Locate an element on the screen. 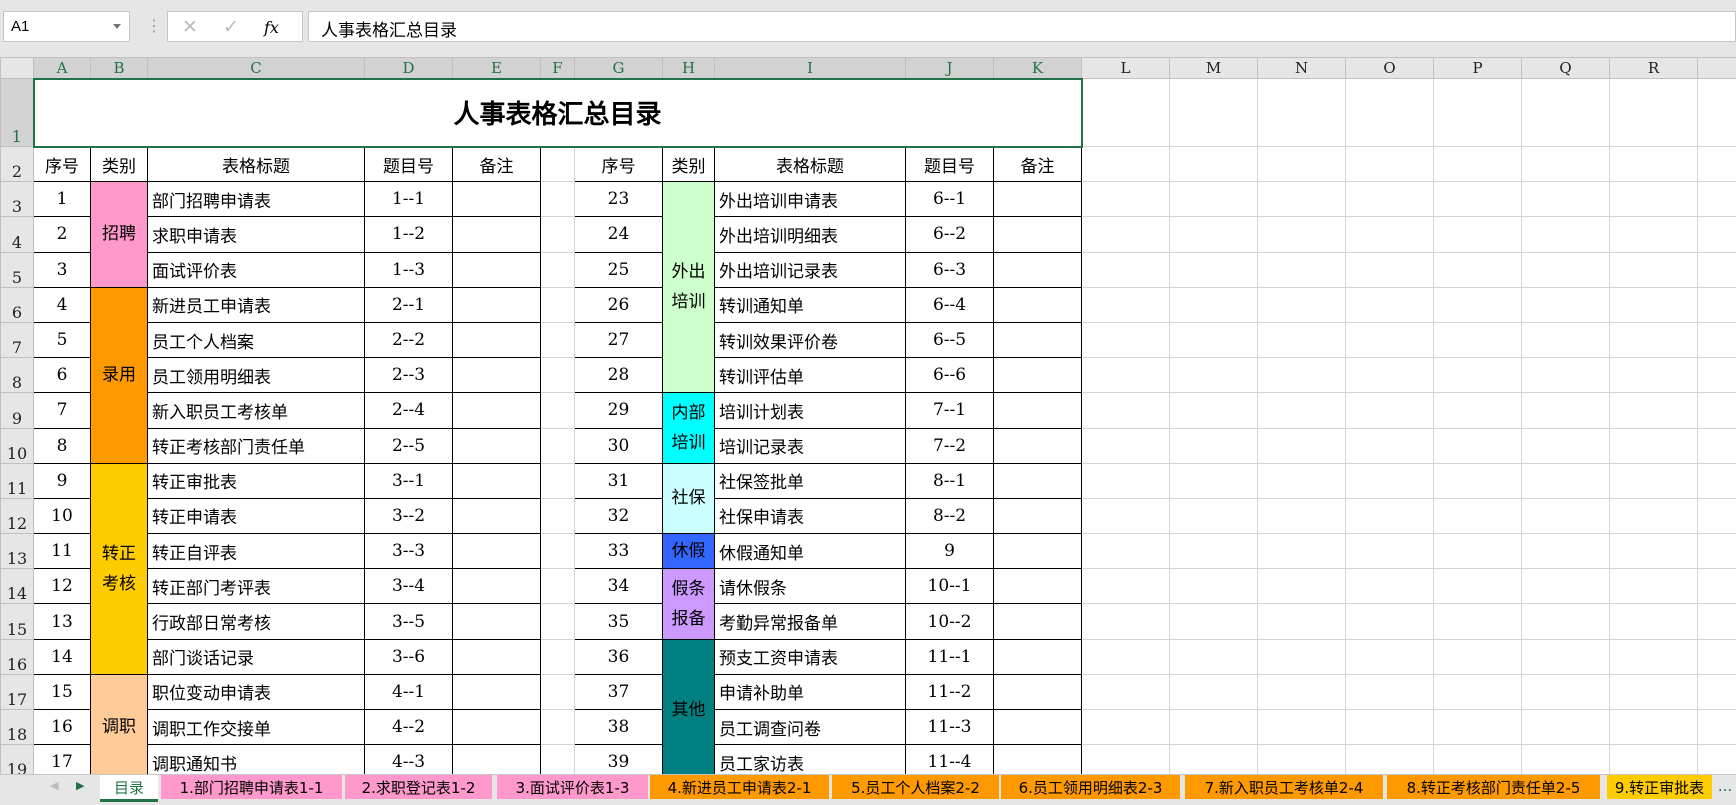 The height and width of the screenshot is (805, 1736). cell-no: 1 is located at coordinates (62, 199).